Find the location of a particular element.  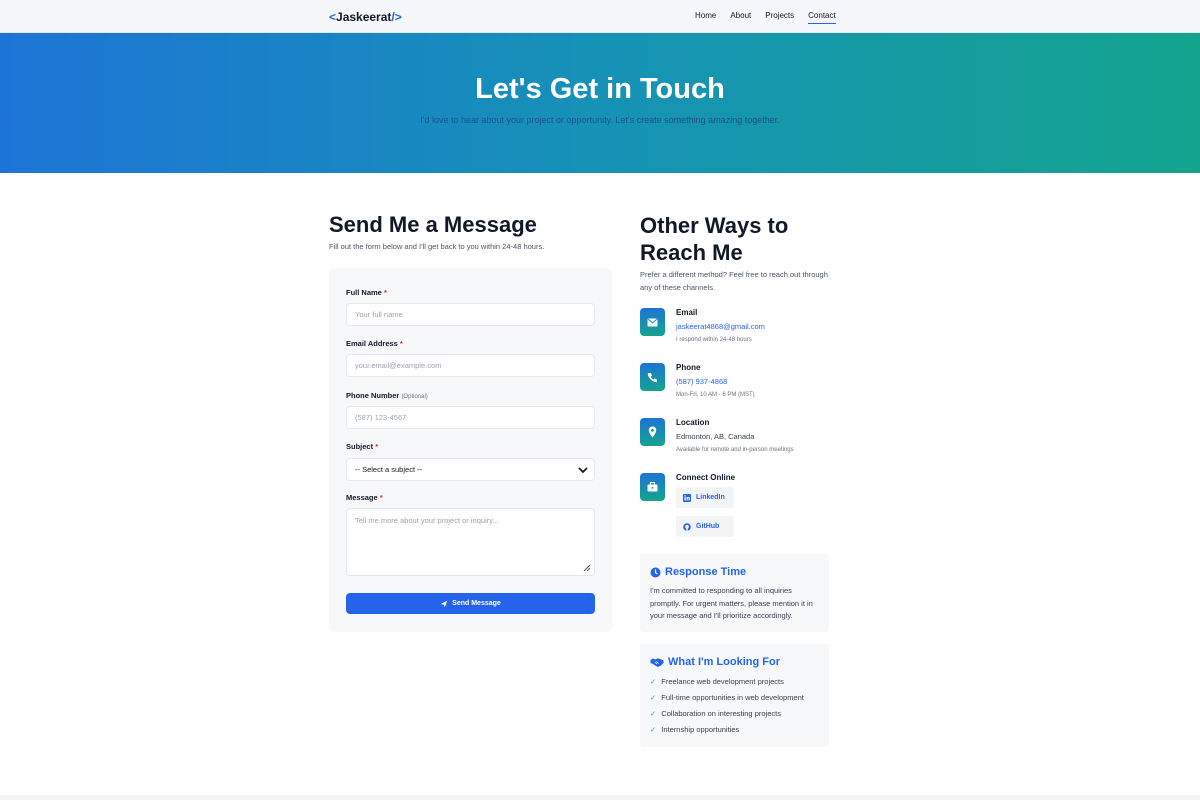

location-value: Edmonton, AB, Canada is located at coordinates (715, 436).